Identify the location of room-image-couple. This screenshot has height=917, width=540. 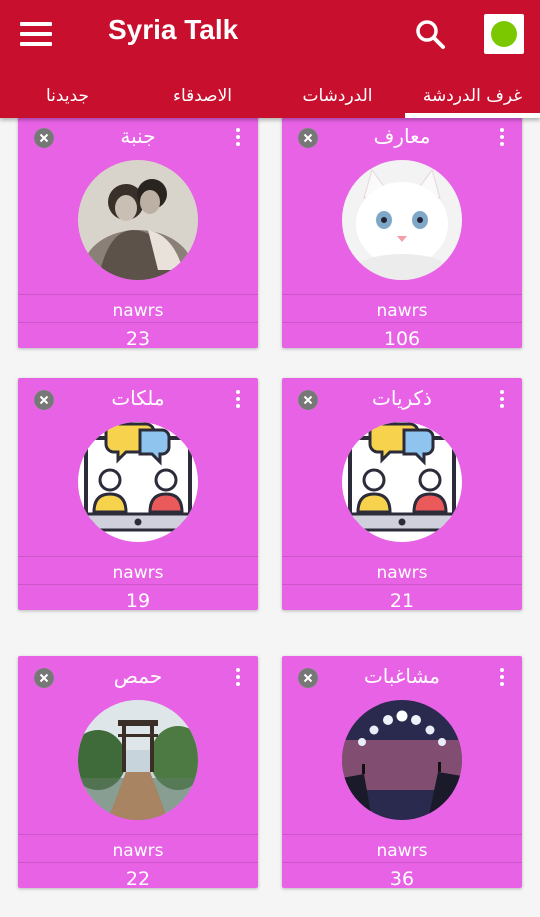
(138, 220).